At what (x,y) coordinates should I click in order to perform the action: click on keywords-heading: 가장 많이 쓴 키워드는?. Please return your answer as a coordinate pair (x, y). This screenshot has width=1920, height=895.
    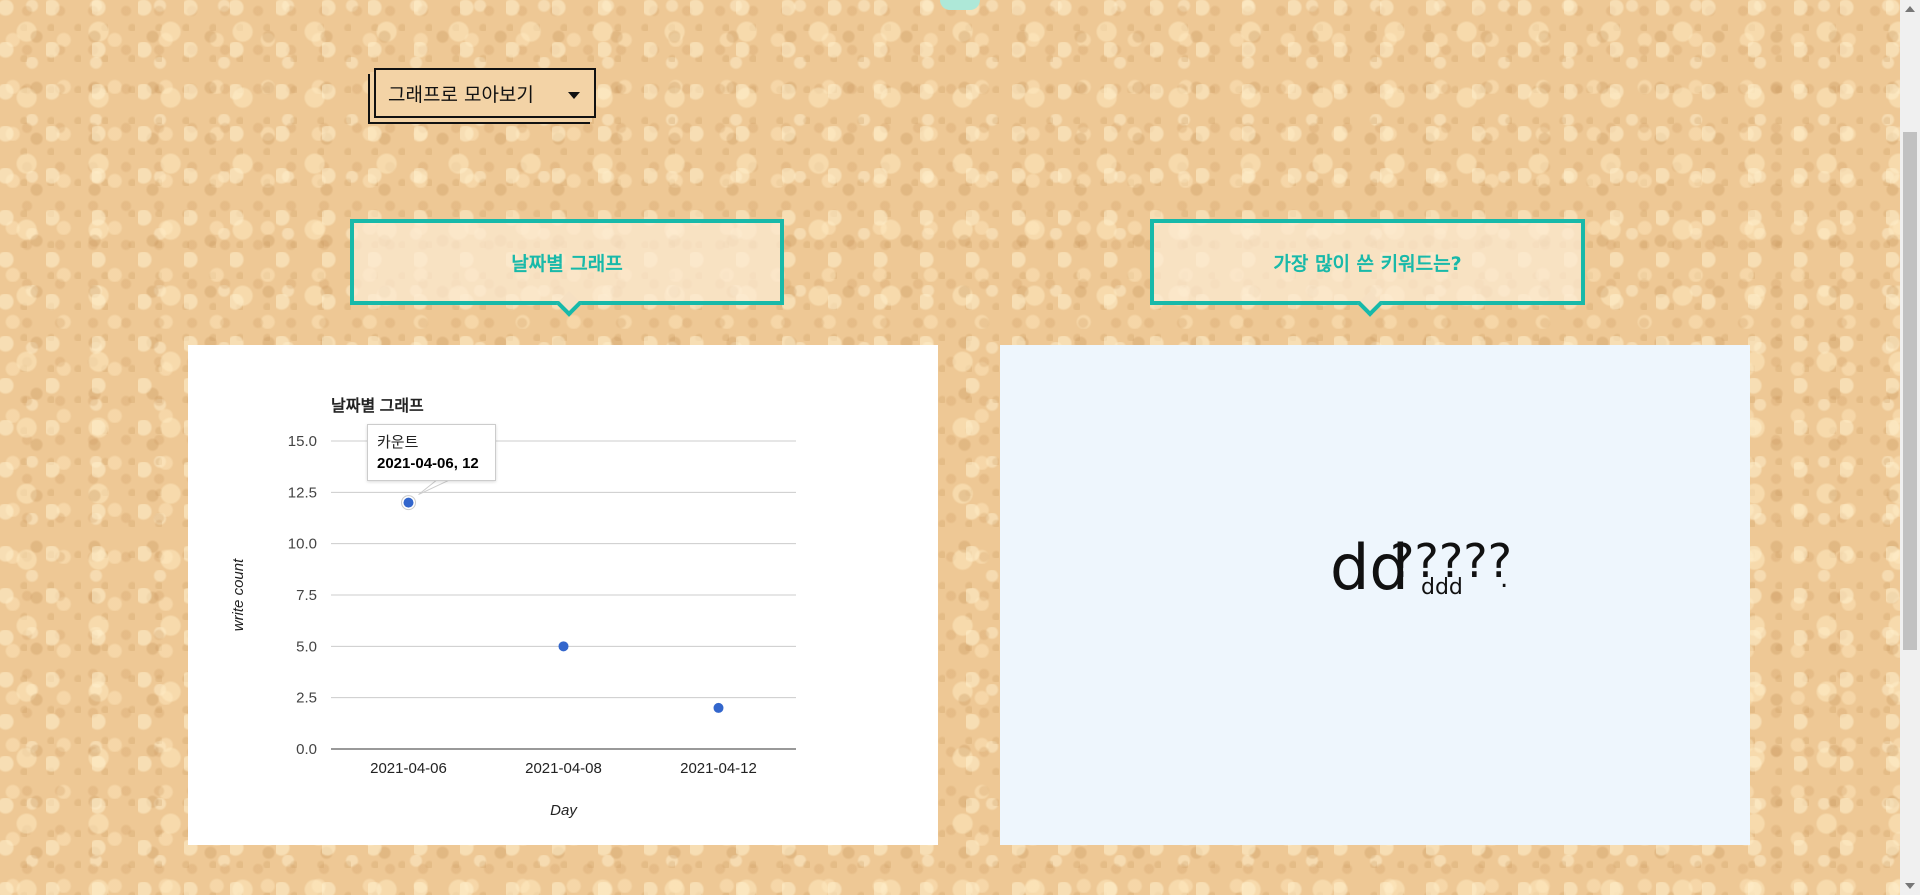
    Looking at the image, I should click on (1367, 262).